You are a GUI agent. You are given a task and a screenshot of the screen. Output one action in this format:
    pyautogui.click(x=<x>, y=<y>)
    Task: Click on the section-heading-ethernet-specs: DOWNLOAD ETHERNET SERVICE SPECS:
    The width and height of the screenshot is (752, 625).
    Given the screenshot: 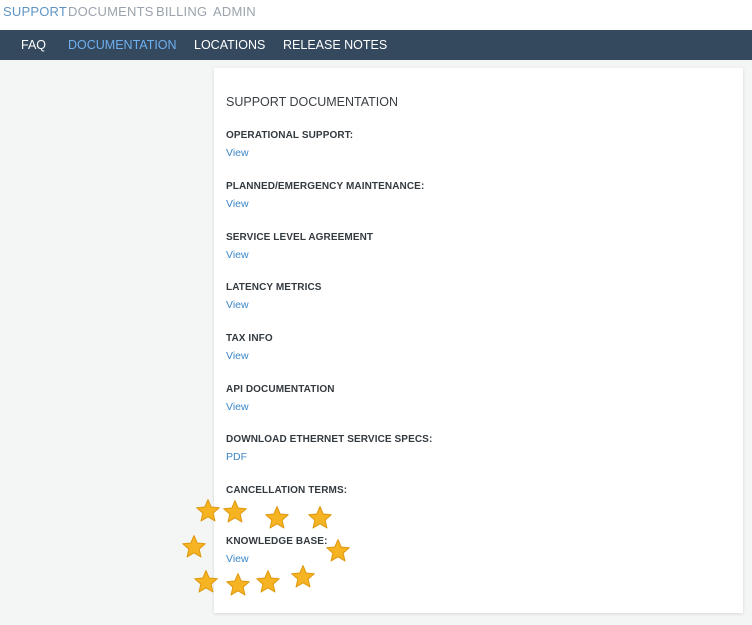 What is the action you would take?
    pyautogui.click(x=329, y=439)
    